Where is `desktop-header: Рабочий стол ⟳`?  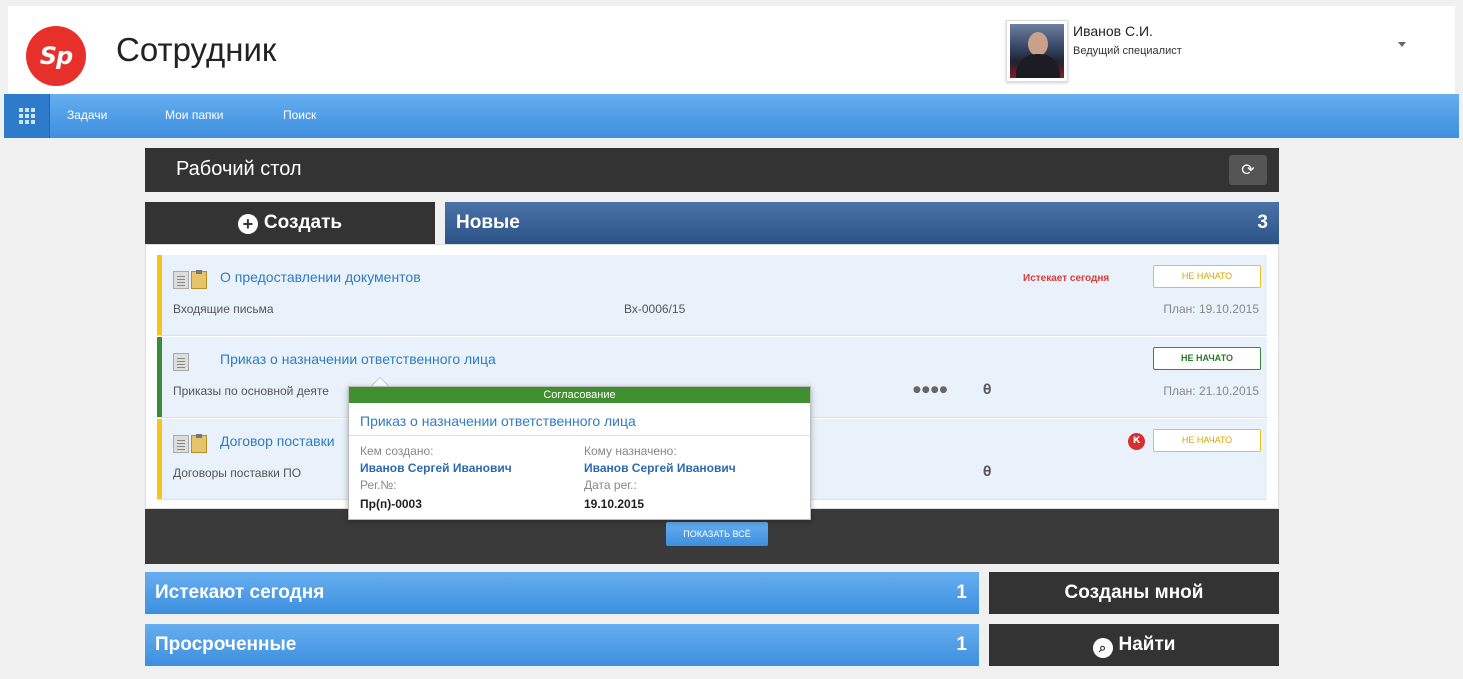 desktop-header: Рабочий стол ⟳ is located at coordinates (712, 170).